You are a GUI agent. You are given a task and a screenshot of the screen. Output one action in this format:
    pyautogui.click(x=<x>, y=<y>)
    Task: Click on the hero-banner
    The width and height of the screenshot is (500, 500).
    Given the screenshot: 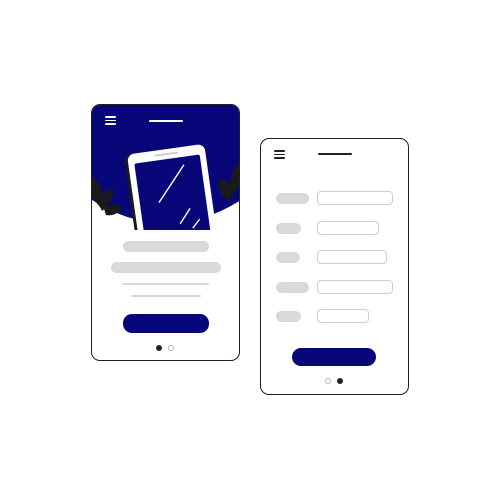 What is the action you would take?
    pyautogui.click(x=165, y=167)
    